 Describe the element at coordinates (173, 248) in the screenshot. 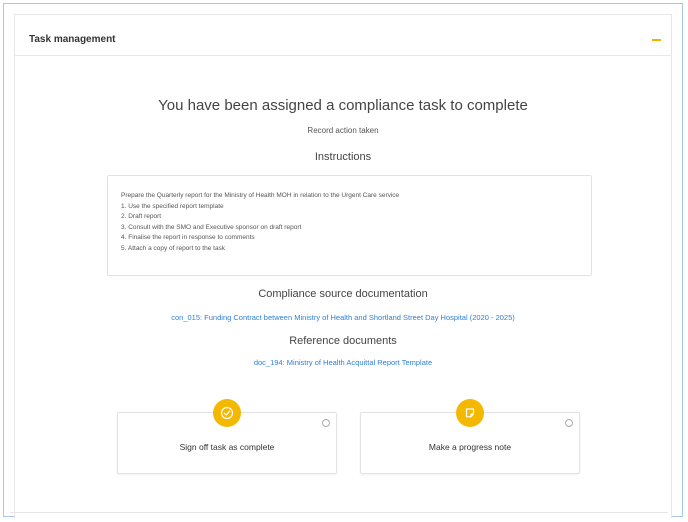

I see `instruction-line: 5. Attach a copy of report to the task` at that location.